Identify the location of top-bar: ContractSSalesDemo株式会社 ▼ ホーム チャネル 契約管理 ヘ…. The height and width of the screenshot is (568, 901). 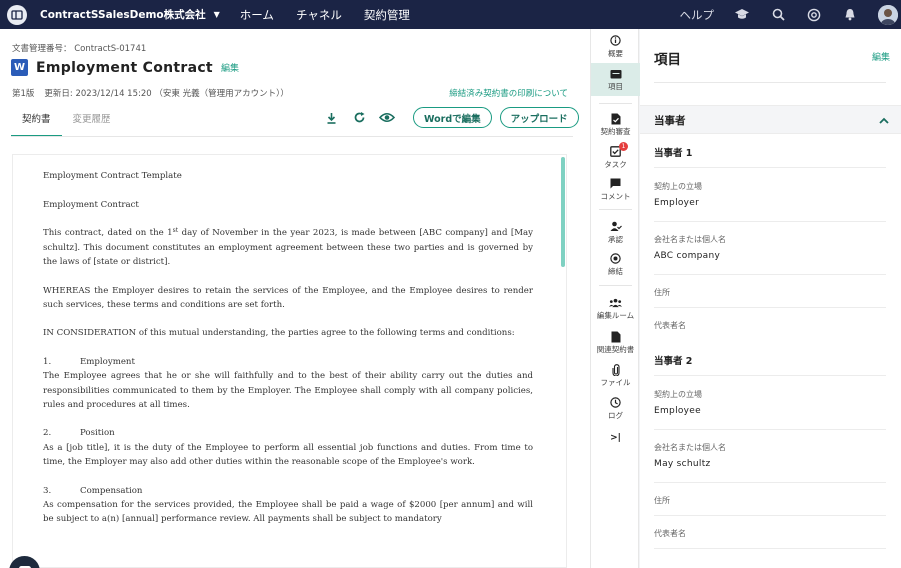
(450, 14).